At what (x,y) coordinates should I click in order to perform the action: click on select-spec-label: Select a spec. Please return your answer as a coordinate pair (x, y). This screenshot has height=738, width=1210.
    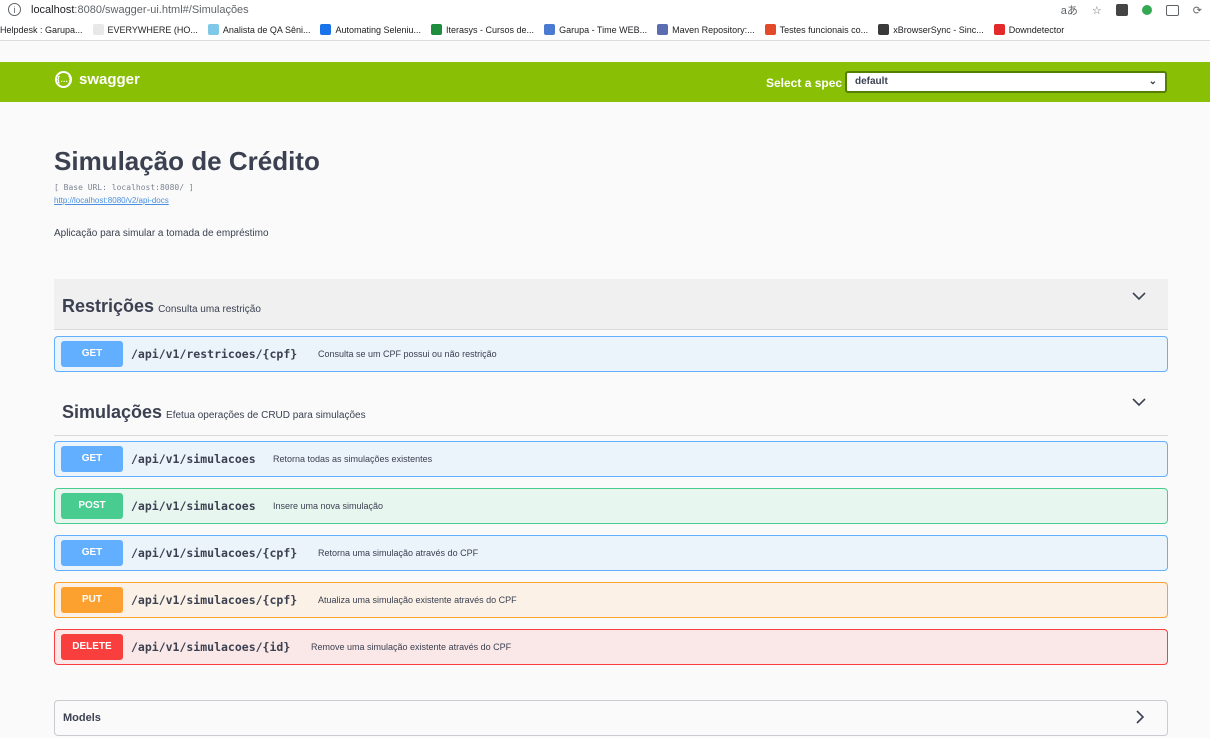
    Looking at the image, I should click on (804, 83).